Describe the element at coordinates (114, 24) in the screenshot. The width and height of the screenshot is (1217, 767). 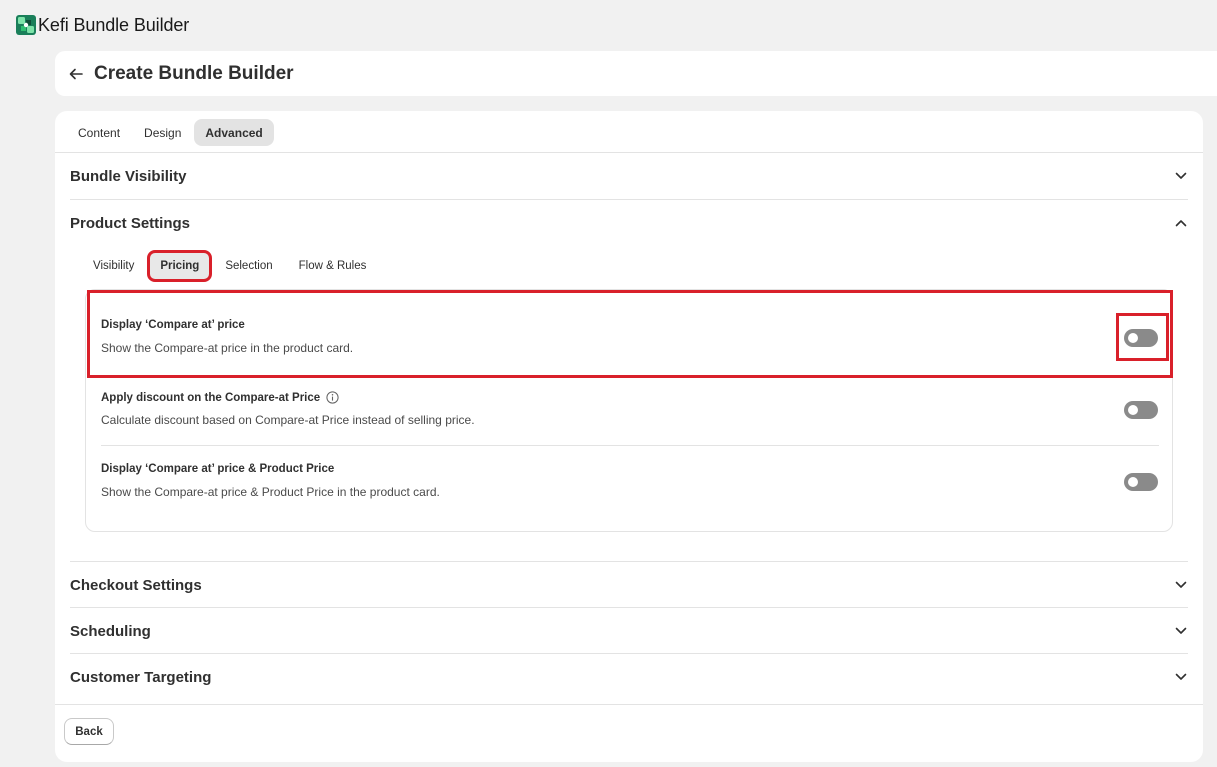
I see `app-title: Kefi Bundle Builder` at that location.